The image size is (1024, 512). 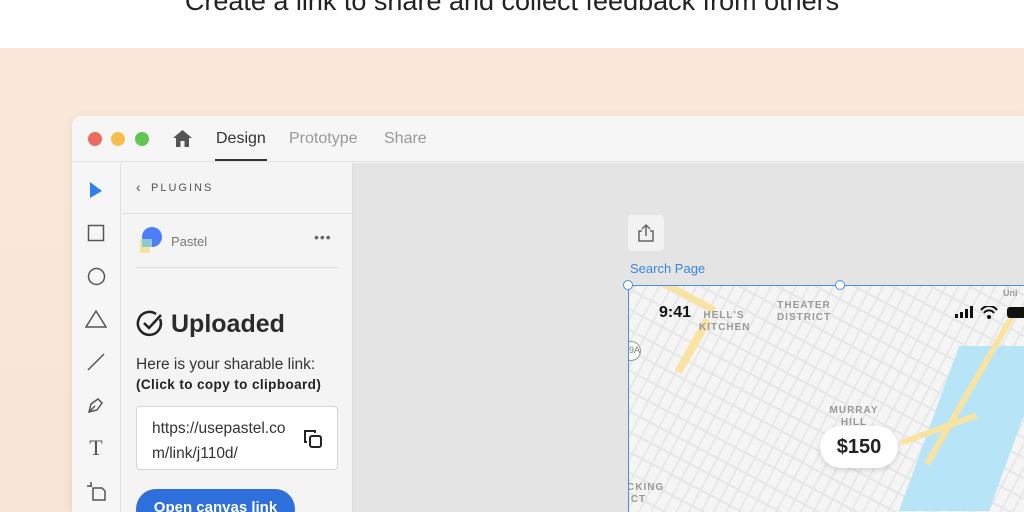 I want to click on select-tool-icon, so click(x=96, y=190).